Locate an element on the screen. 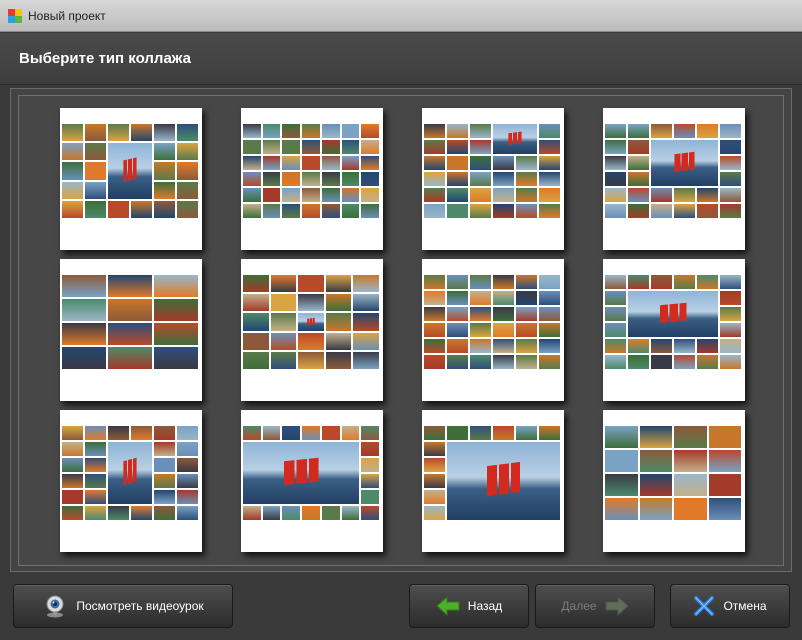  next-button-label: Далее is located at coordinates (579, 606).